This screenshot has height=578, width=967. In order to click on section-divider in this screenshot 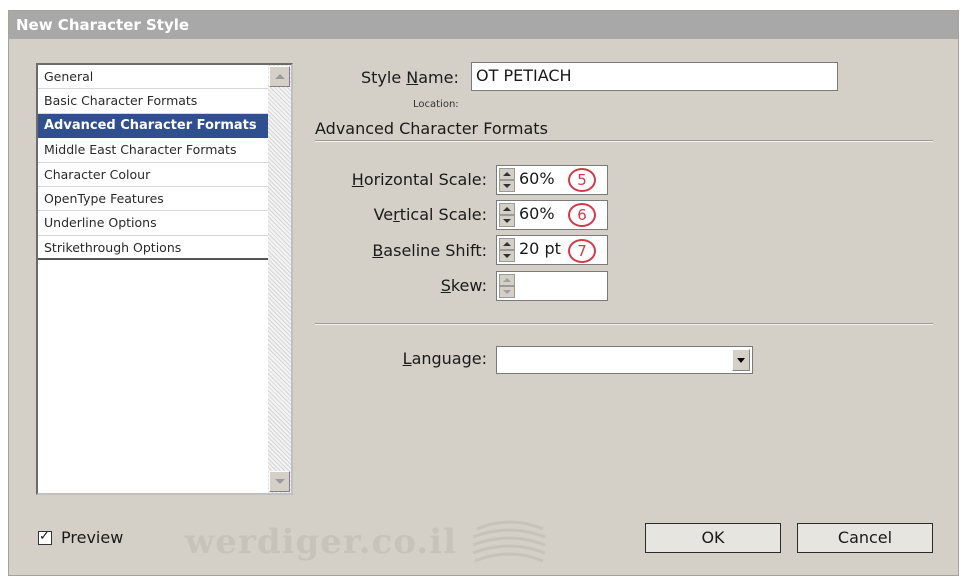, I will do `click(624, 141)`.